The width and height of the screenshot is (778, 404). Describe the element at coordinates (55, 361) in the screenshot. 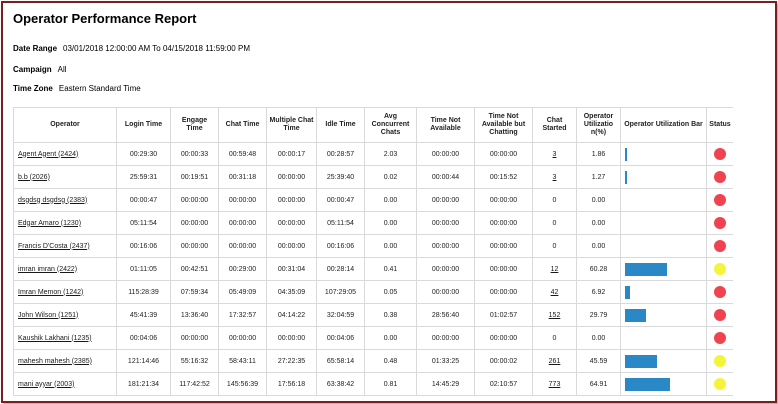

I see `operator-link: mahesh mahesh (2385)` at that location.